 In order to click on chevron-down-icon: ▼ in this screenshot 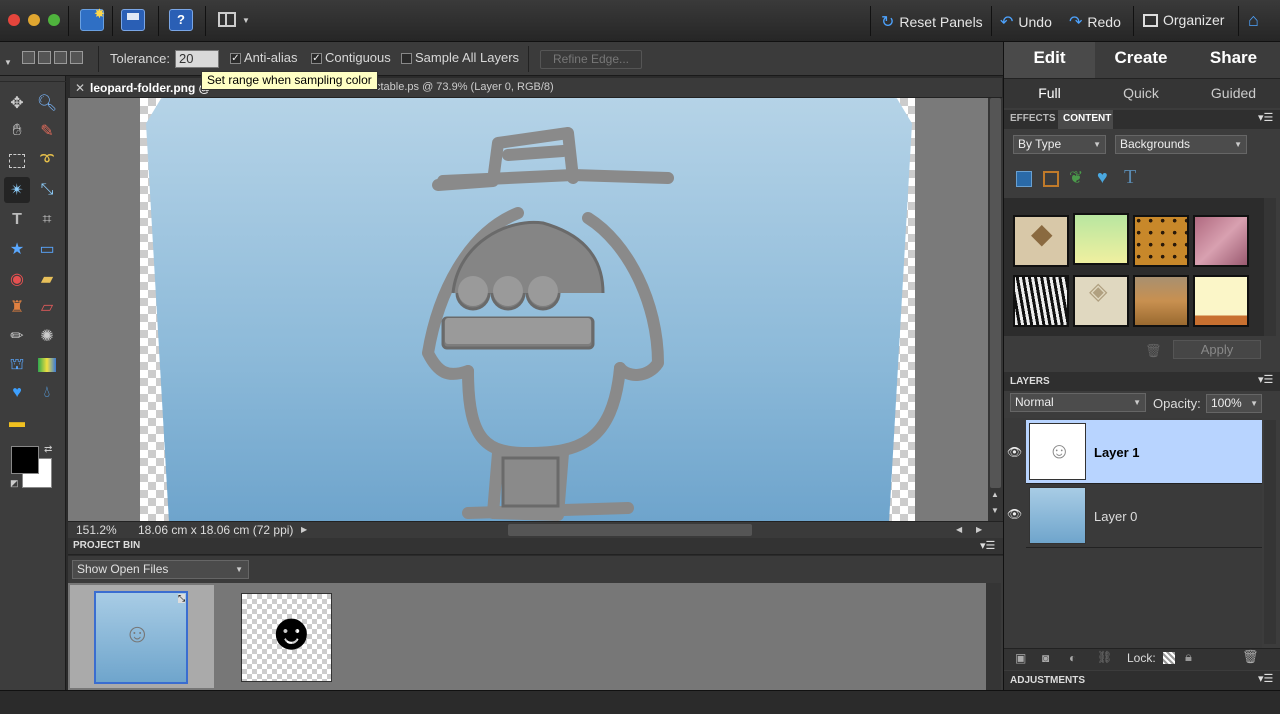, I will do `click(246, 20)`.